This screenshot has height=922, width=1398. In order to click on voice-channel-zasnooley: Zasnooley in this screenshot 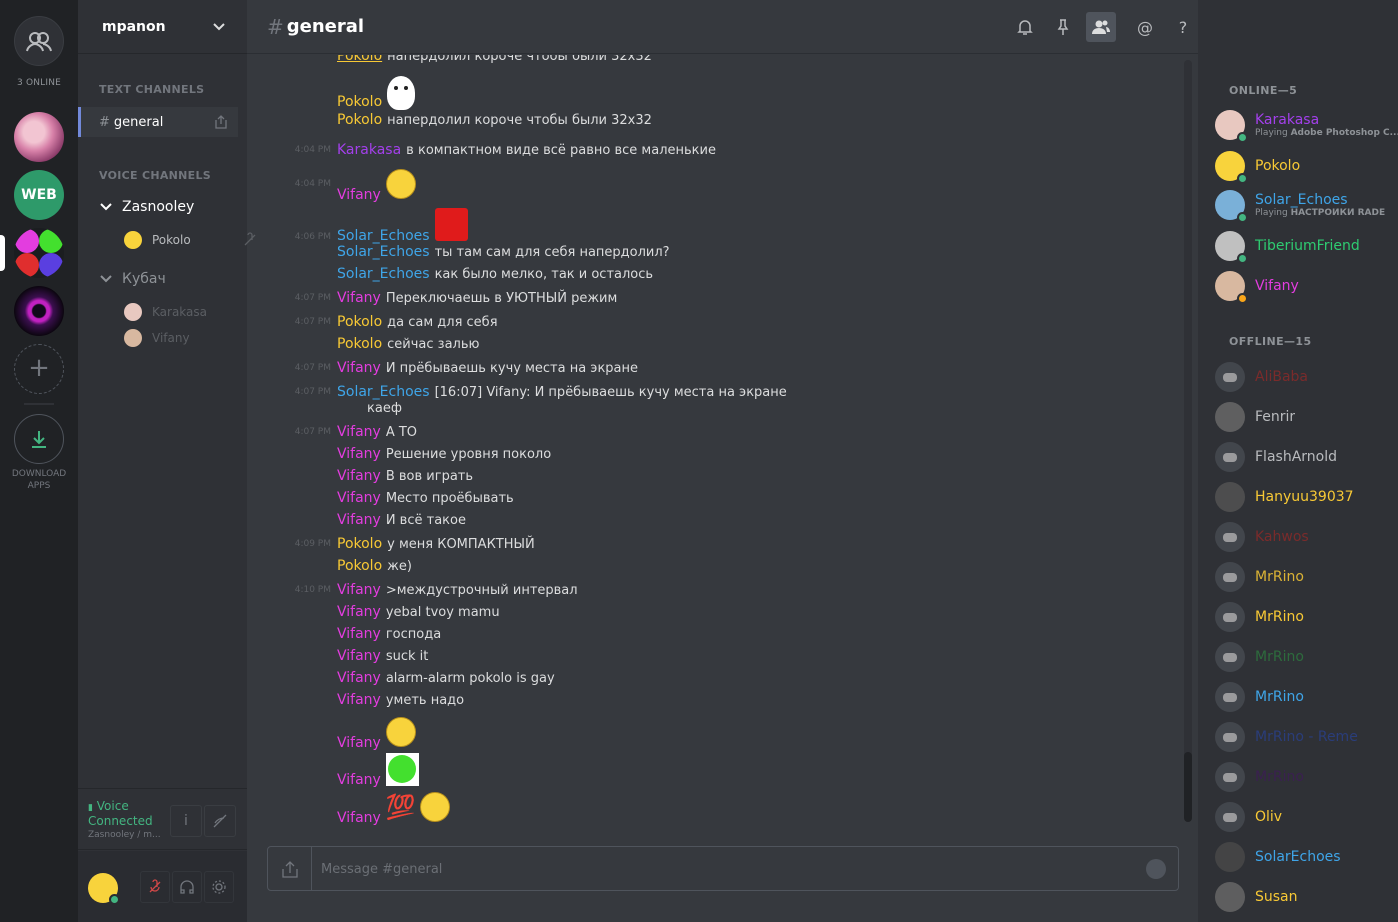, I will do `click(147, 207)`.